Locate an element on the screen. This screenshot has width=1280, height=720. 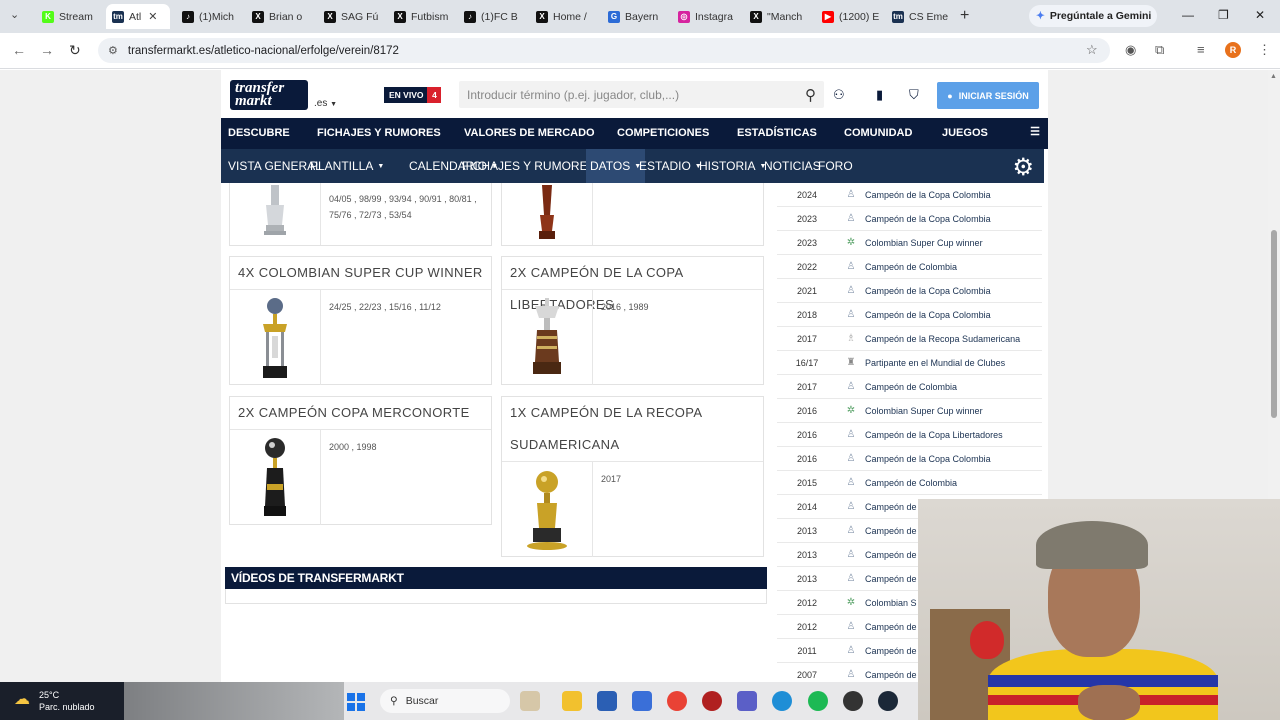
teams-icon is located at coordinates (747, 701).